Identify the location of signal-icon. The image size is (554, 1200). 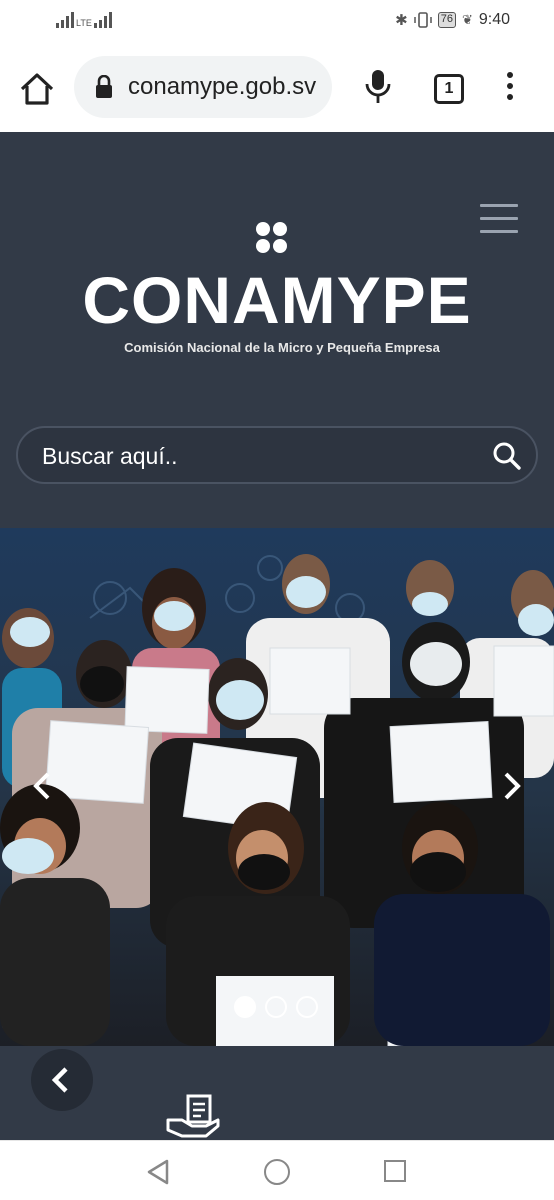
(65, 20).